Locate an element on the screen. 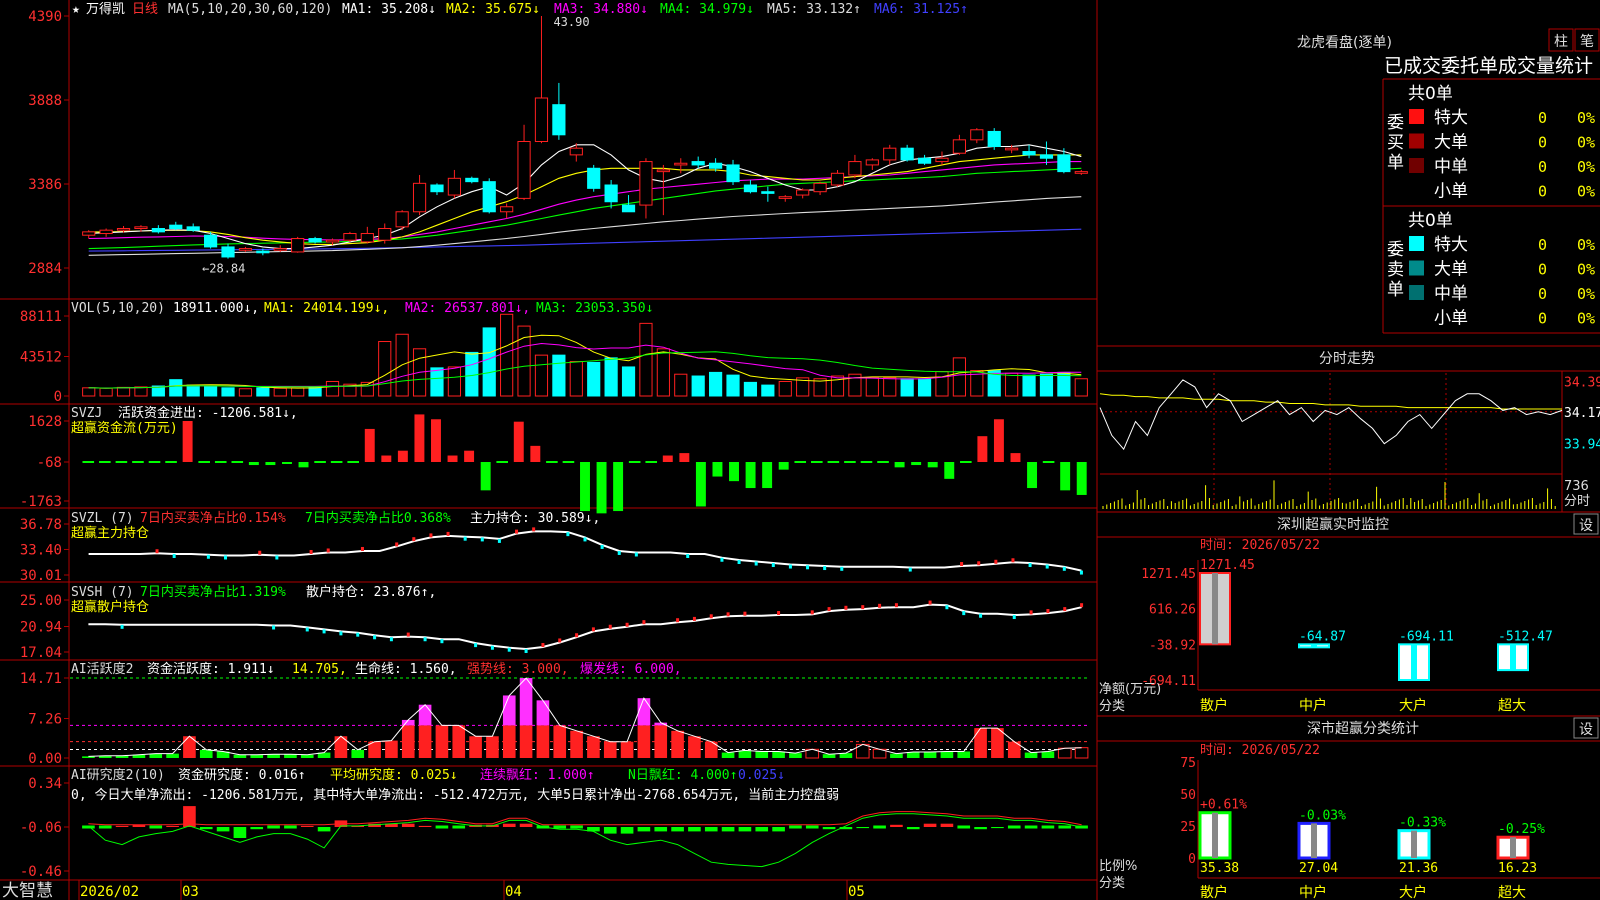  side-label: 委 is located at coordinates (1395, 123).